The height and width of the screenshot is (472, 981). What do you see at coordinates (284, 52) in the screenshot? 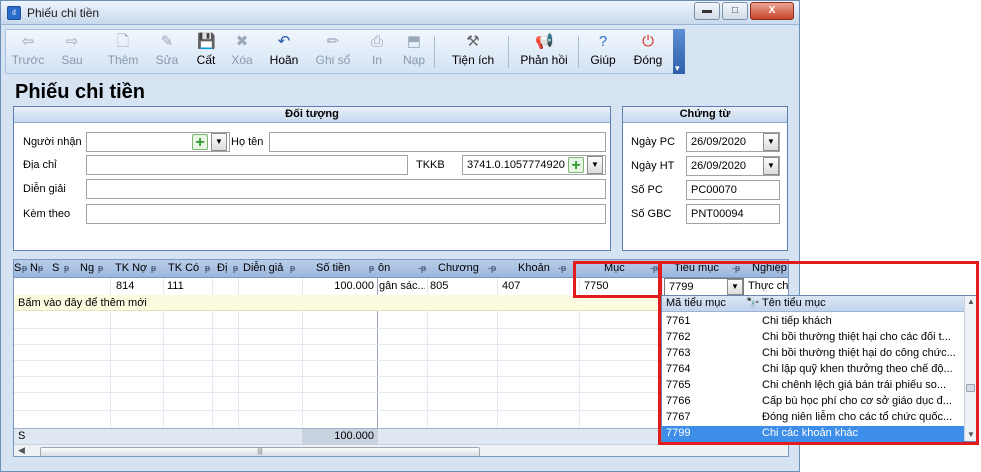
I see `undo-button: ↶ Hoãn` at bounding box center [284, 52].